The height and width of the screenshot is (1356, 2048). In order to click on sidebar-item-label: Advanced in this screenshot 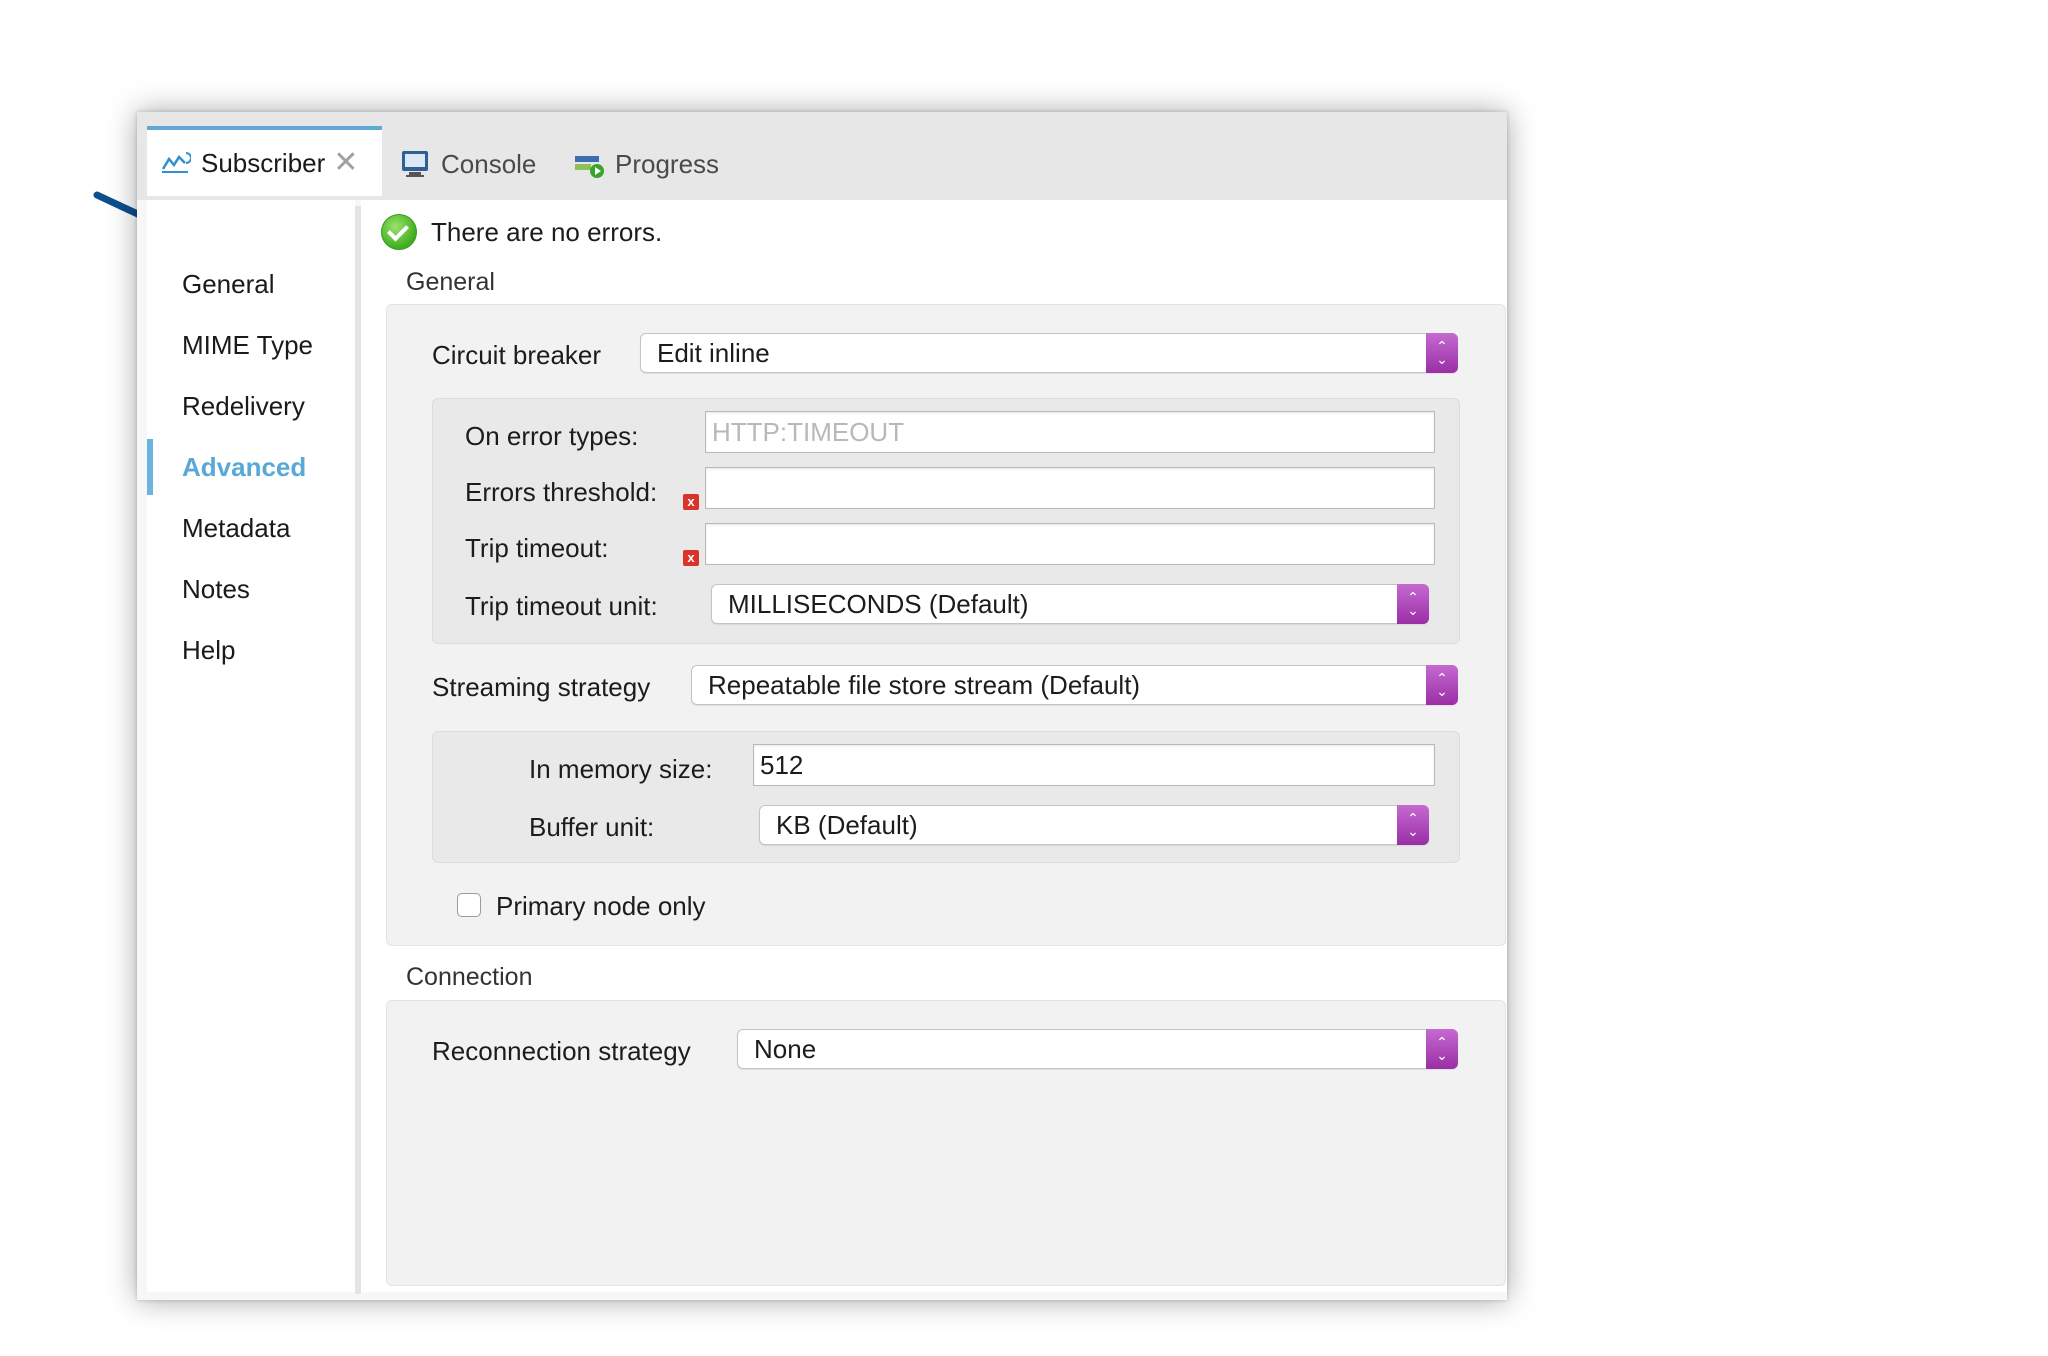, I will do `click(244, 466)`.